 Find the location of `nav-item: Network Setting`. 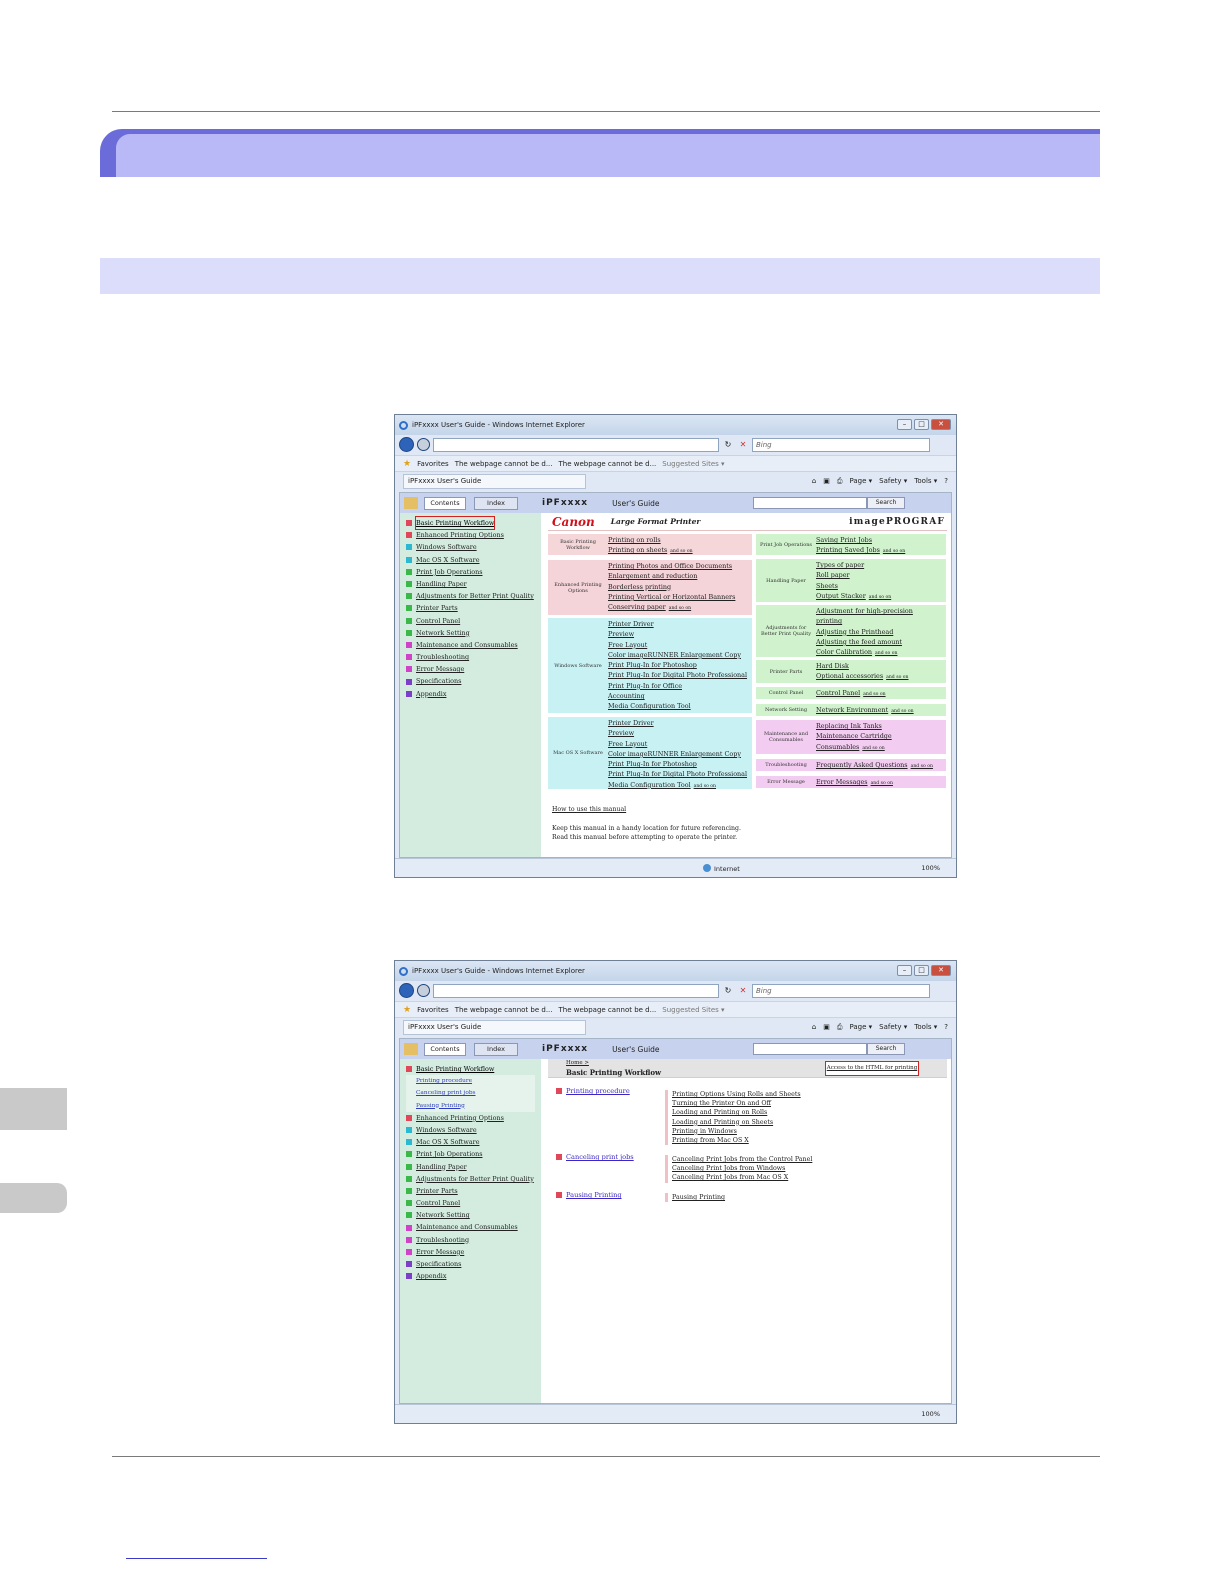

nav-item: Network Setting is located at coordinates (473, 1215).